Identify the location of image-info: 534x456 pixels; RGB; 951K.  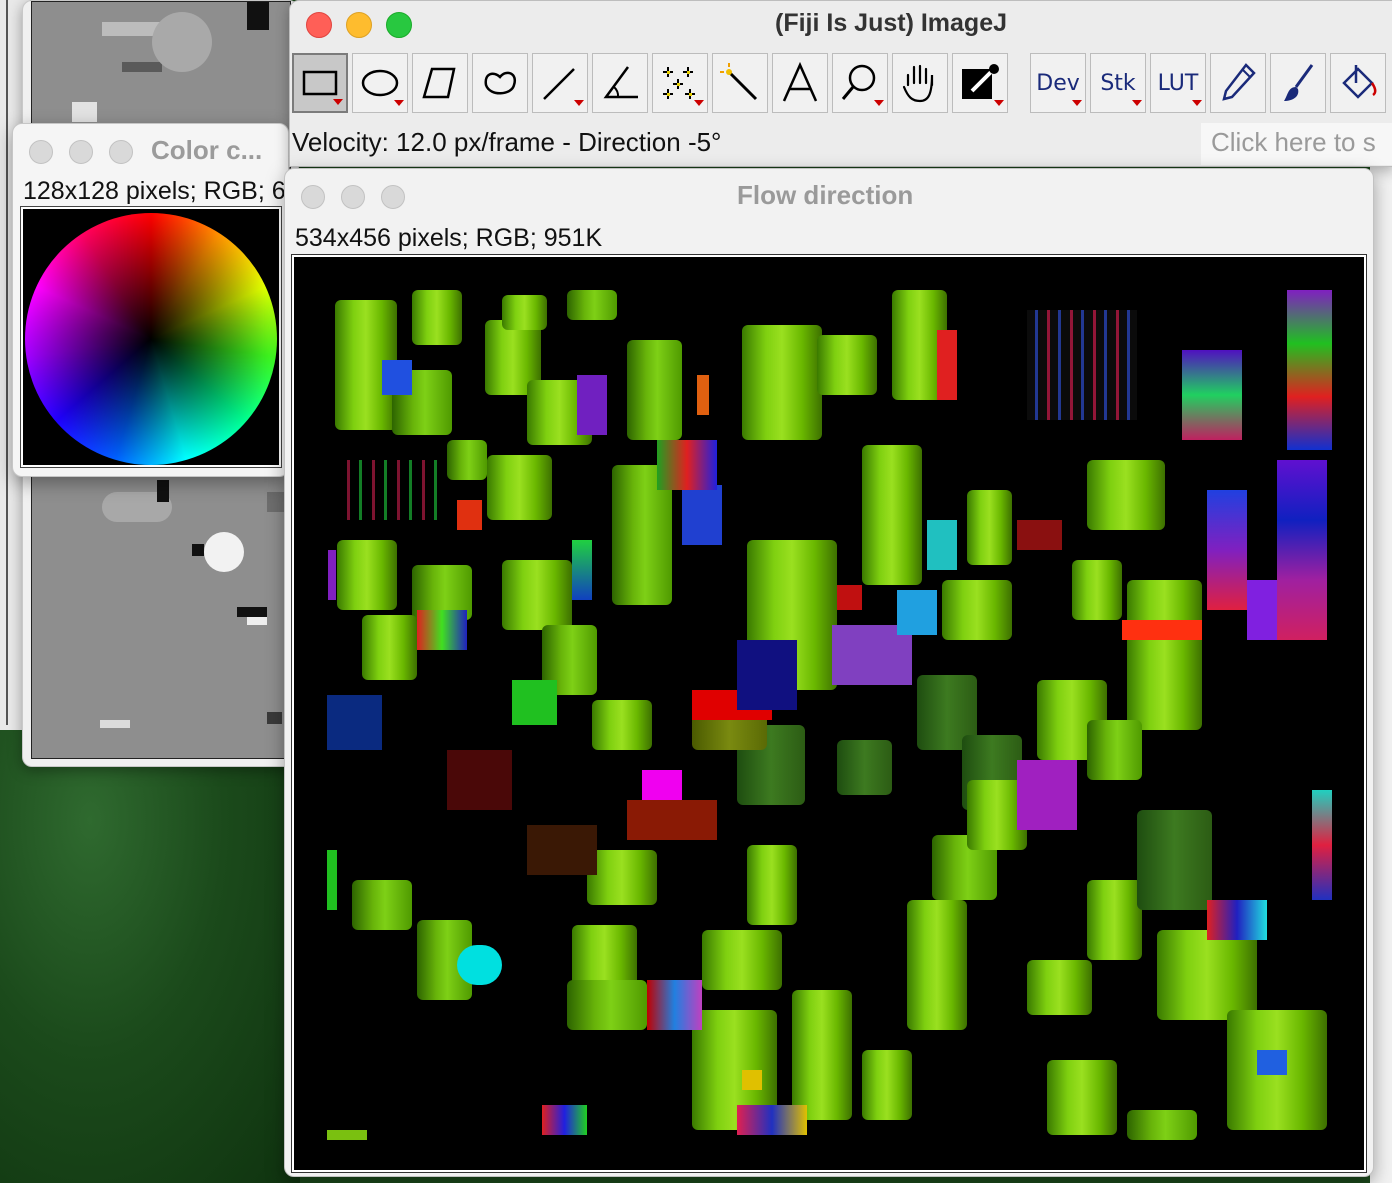
(449, 238).